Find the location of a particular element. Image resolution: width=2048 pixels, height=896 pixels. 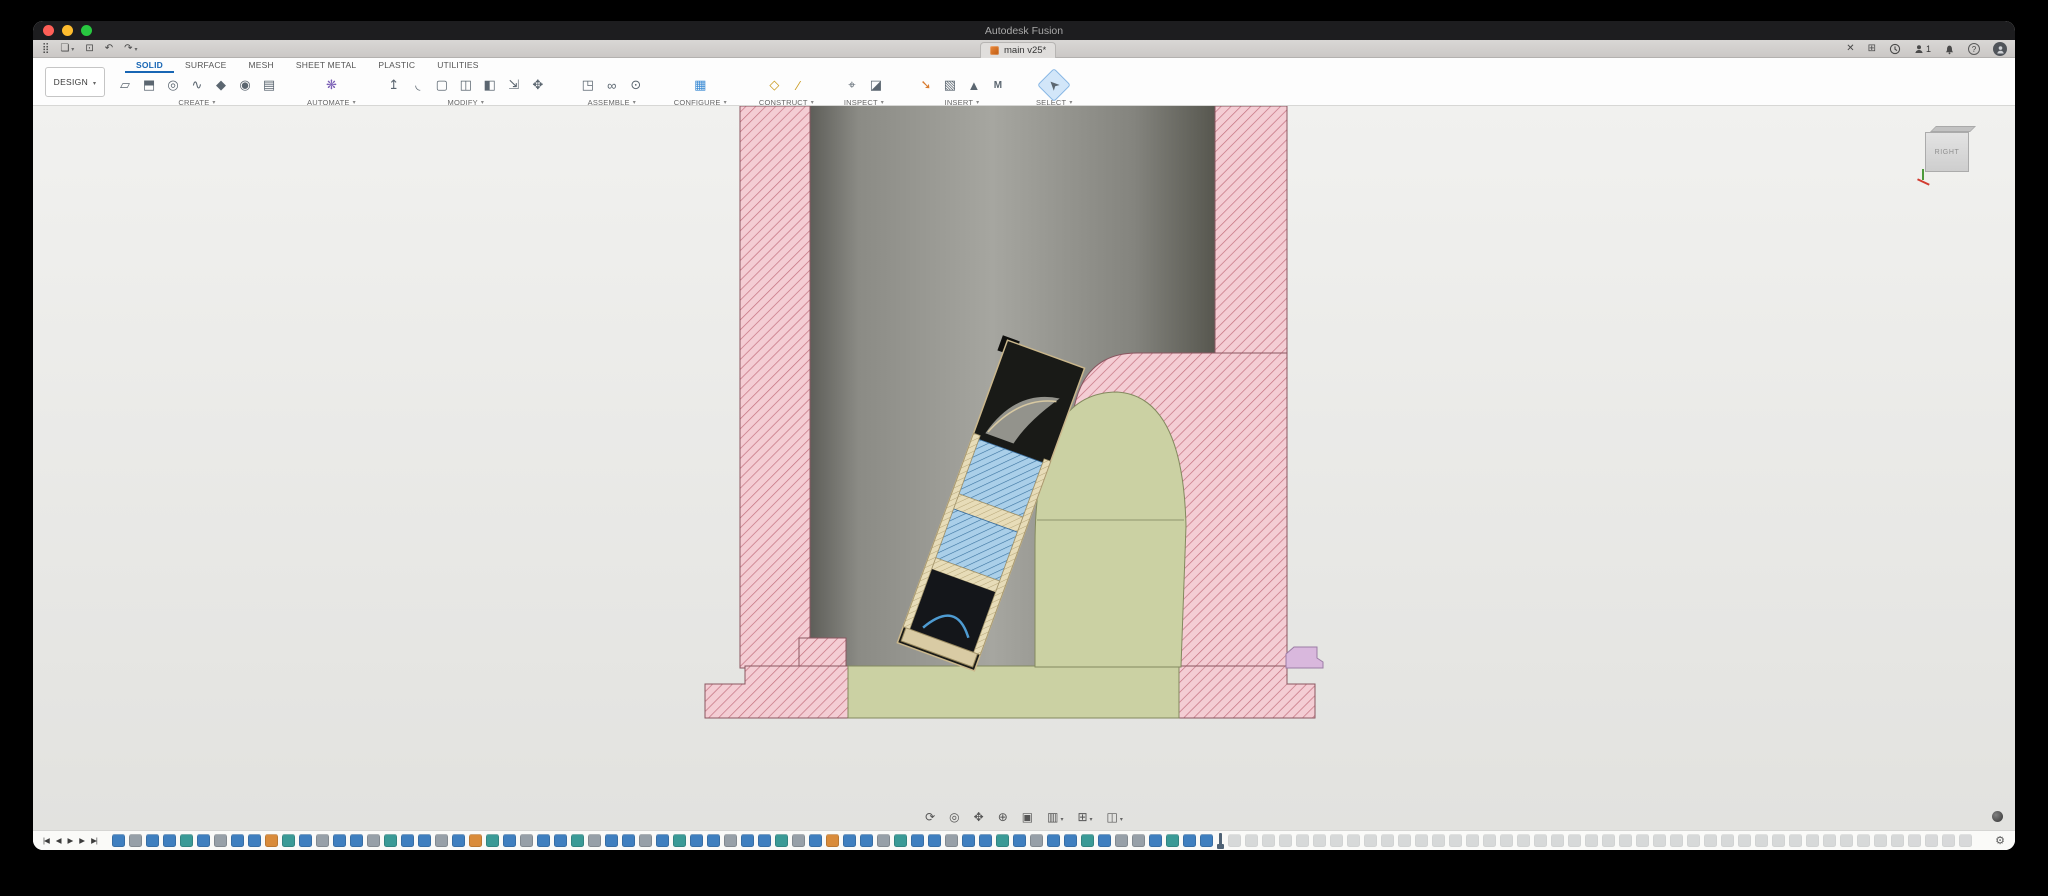

document-tab: main v25* is located at coordinates (1018, 50).